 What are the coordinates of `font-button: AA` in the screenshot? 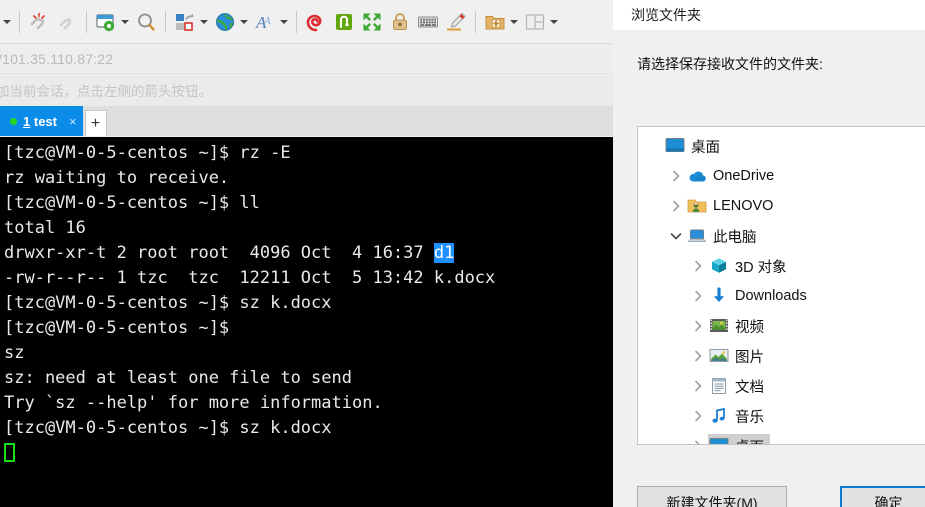 It's located at (271, 22).